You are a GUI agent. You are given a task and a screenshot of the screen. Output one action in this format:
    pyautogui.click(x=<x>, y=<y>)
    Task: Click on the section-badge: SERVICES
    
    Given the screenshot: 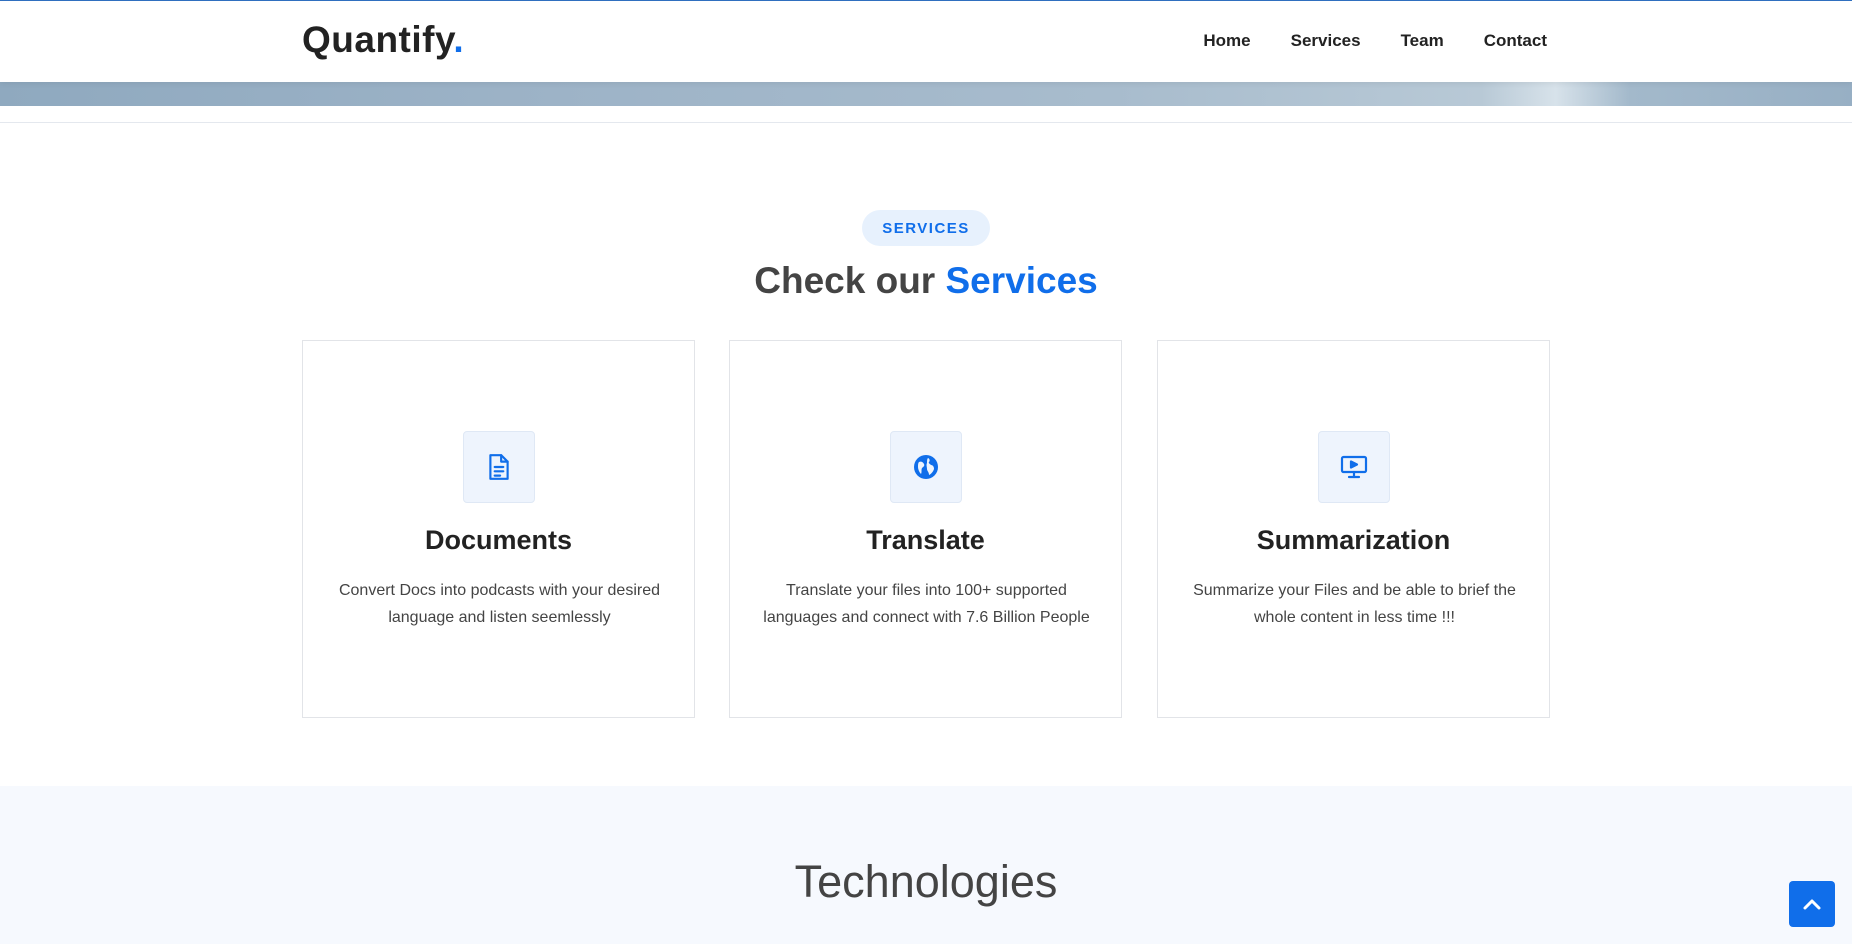 What is the action you would take?
    pyautogui.click(x=926, y=228)
    